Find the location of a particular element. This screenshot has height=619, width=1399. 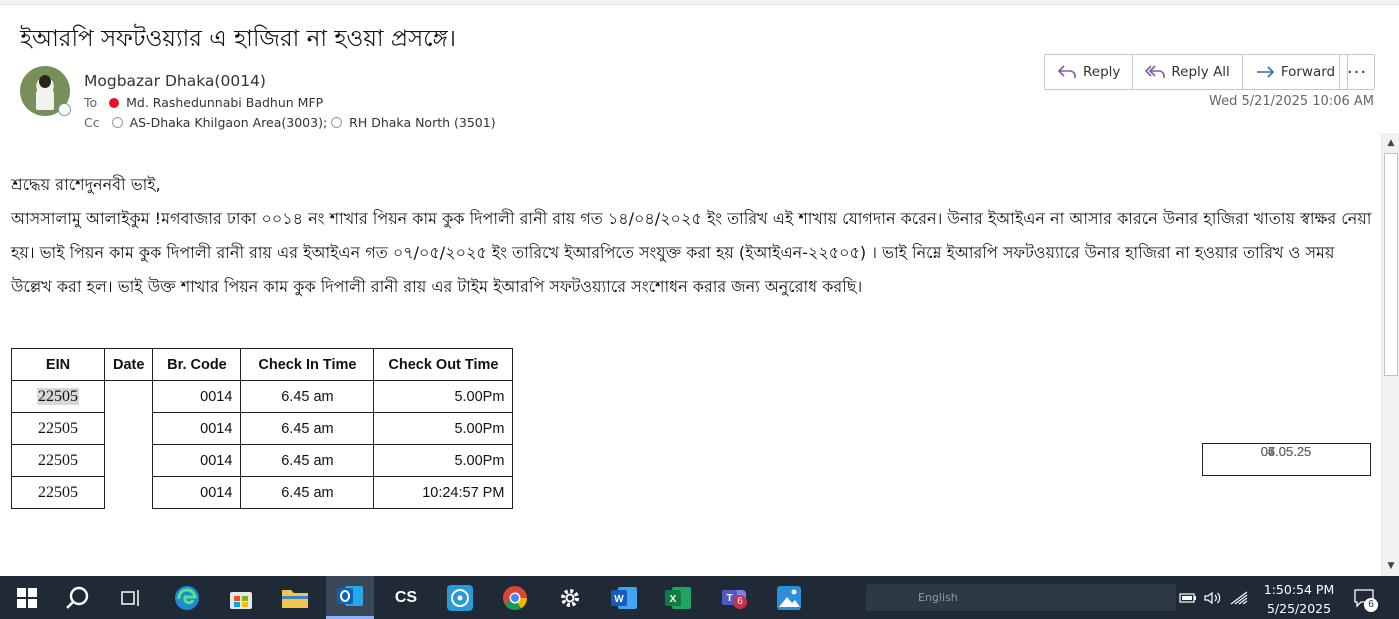

taskbar-clock: 1:50:54 PM 5/25/2025 is located at coordinates (1299, 599).